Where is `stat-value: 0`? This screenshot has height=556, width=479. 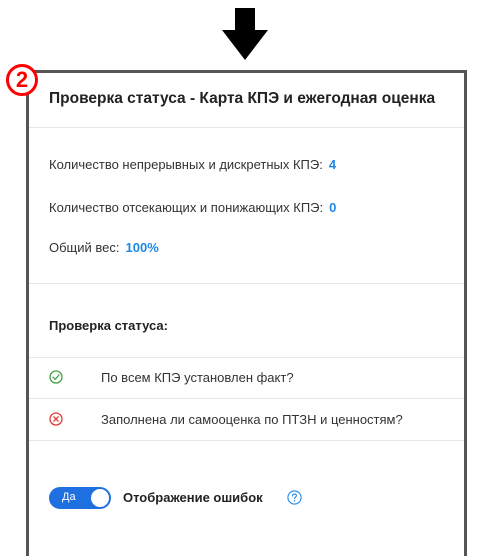 stat-value: 0 is located at coordinates (333, 207).